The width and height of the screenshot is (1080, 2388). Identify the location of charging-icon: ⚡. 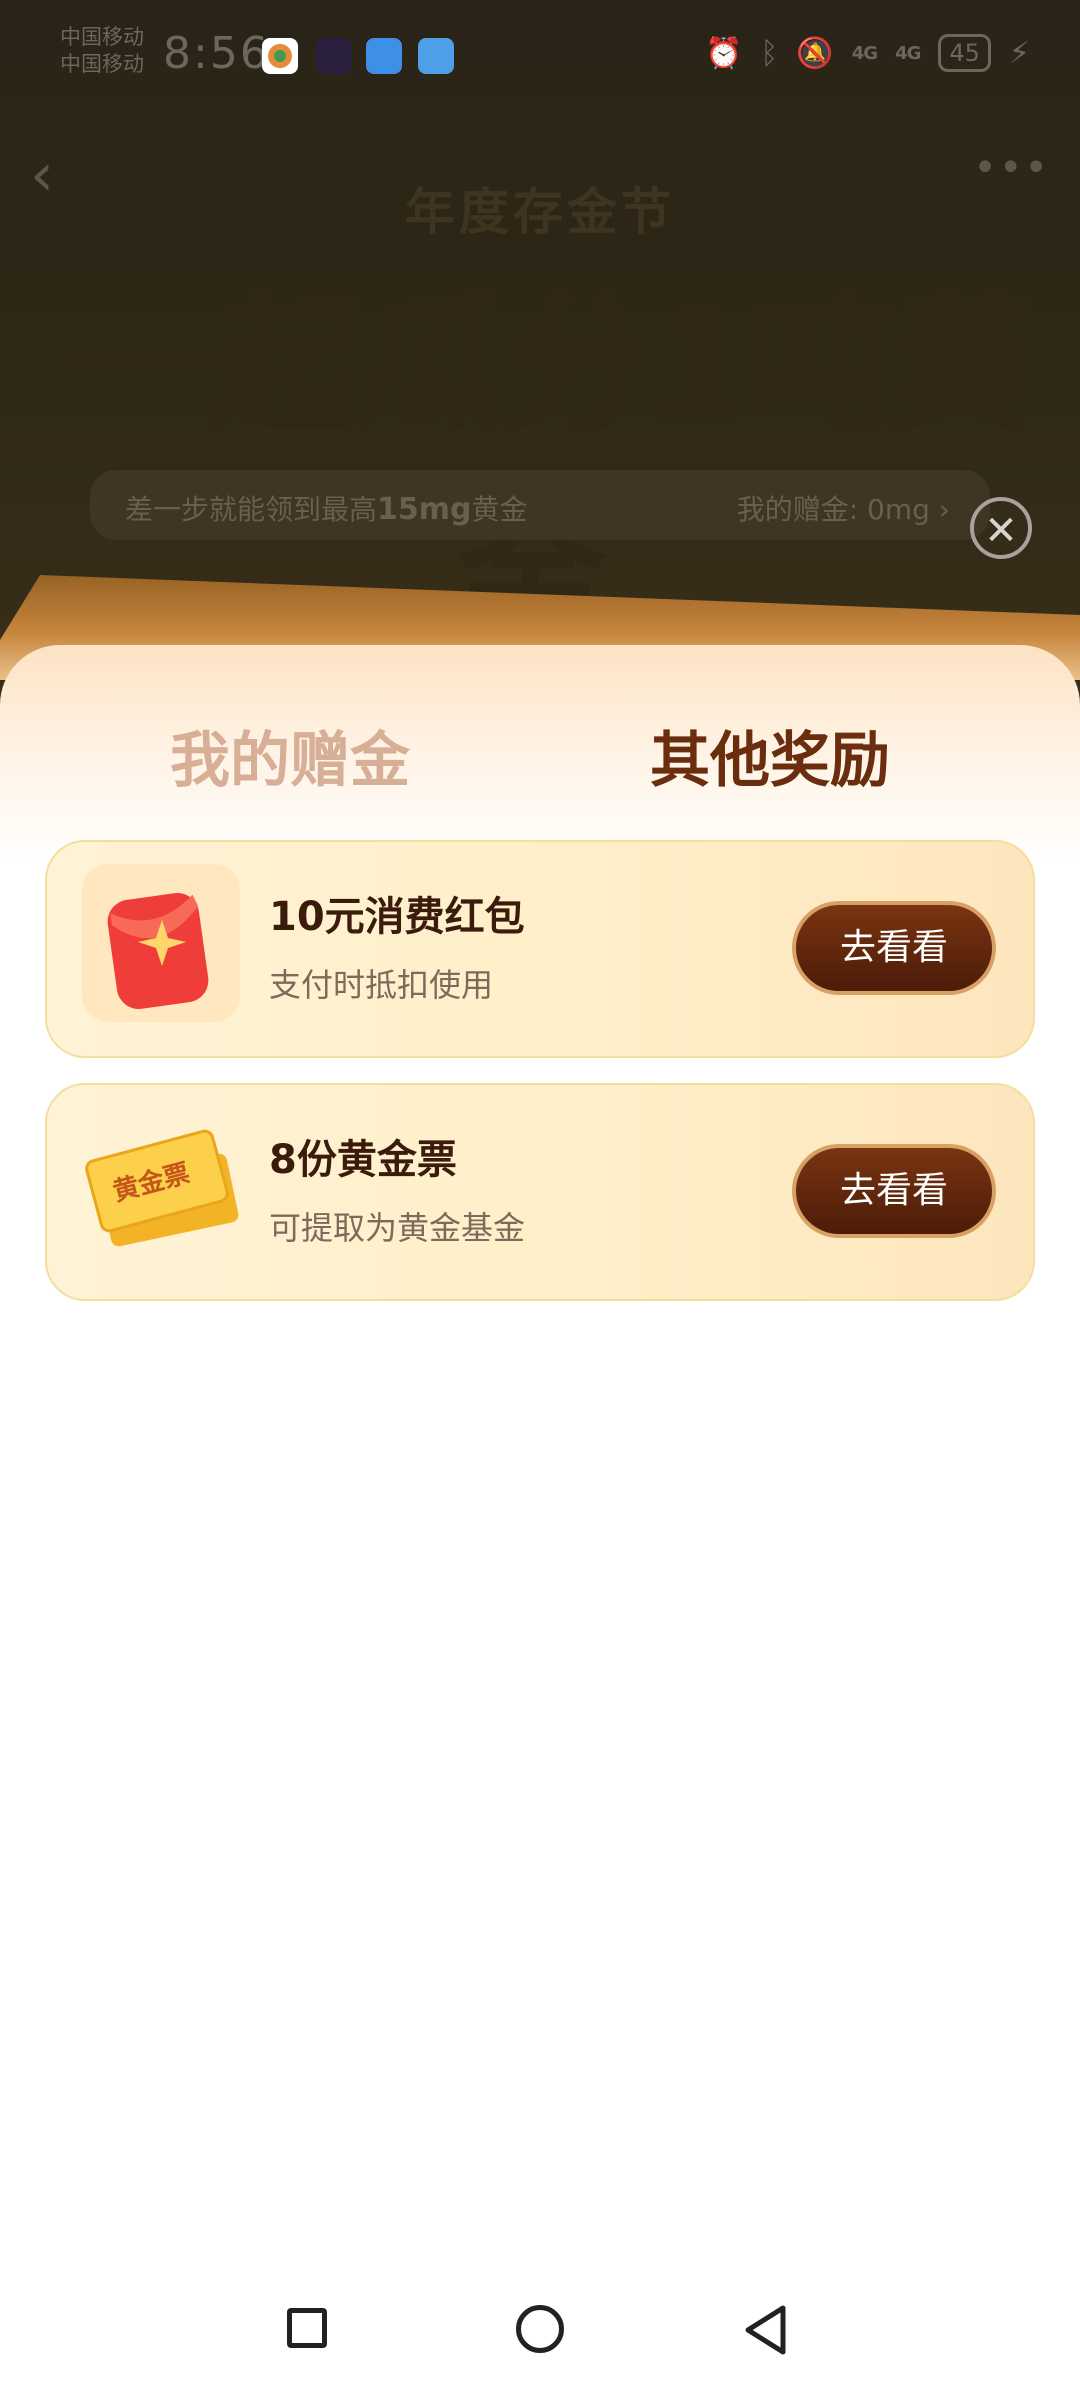
(1019, 53).